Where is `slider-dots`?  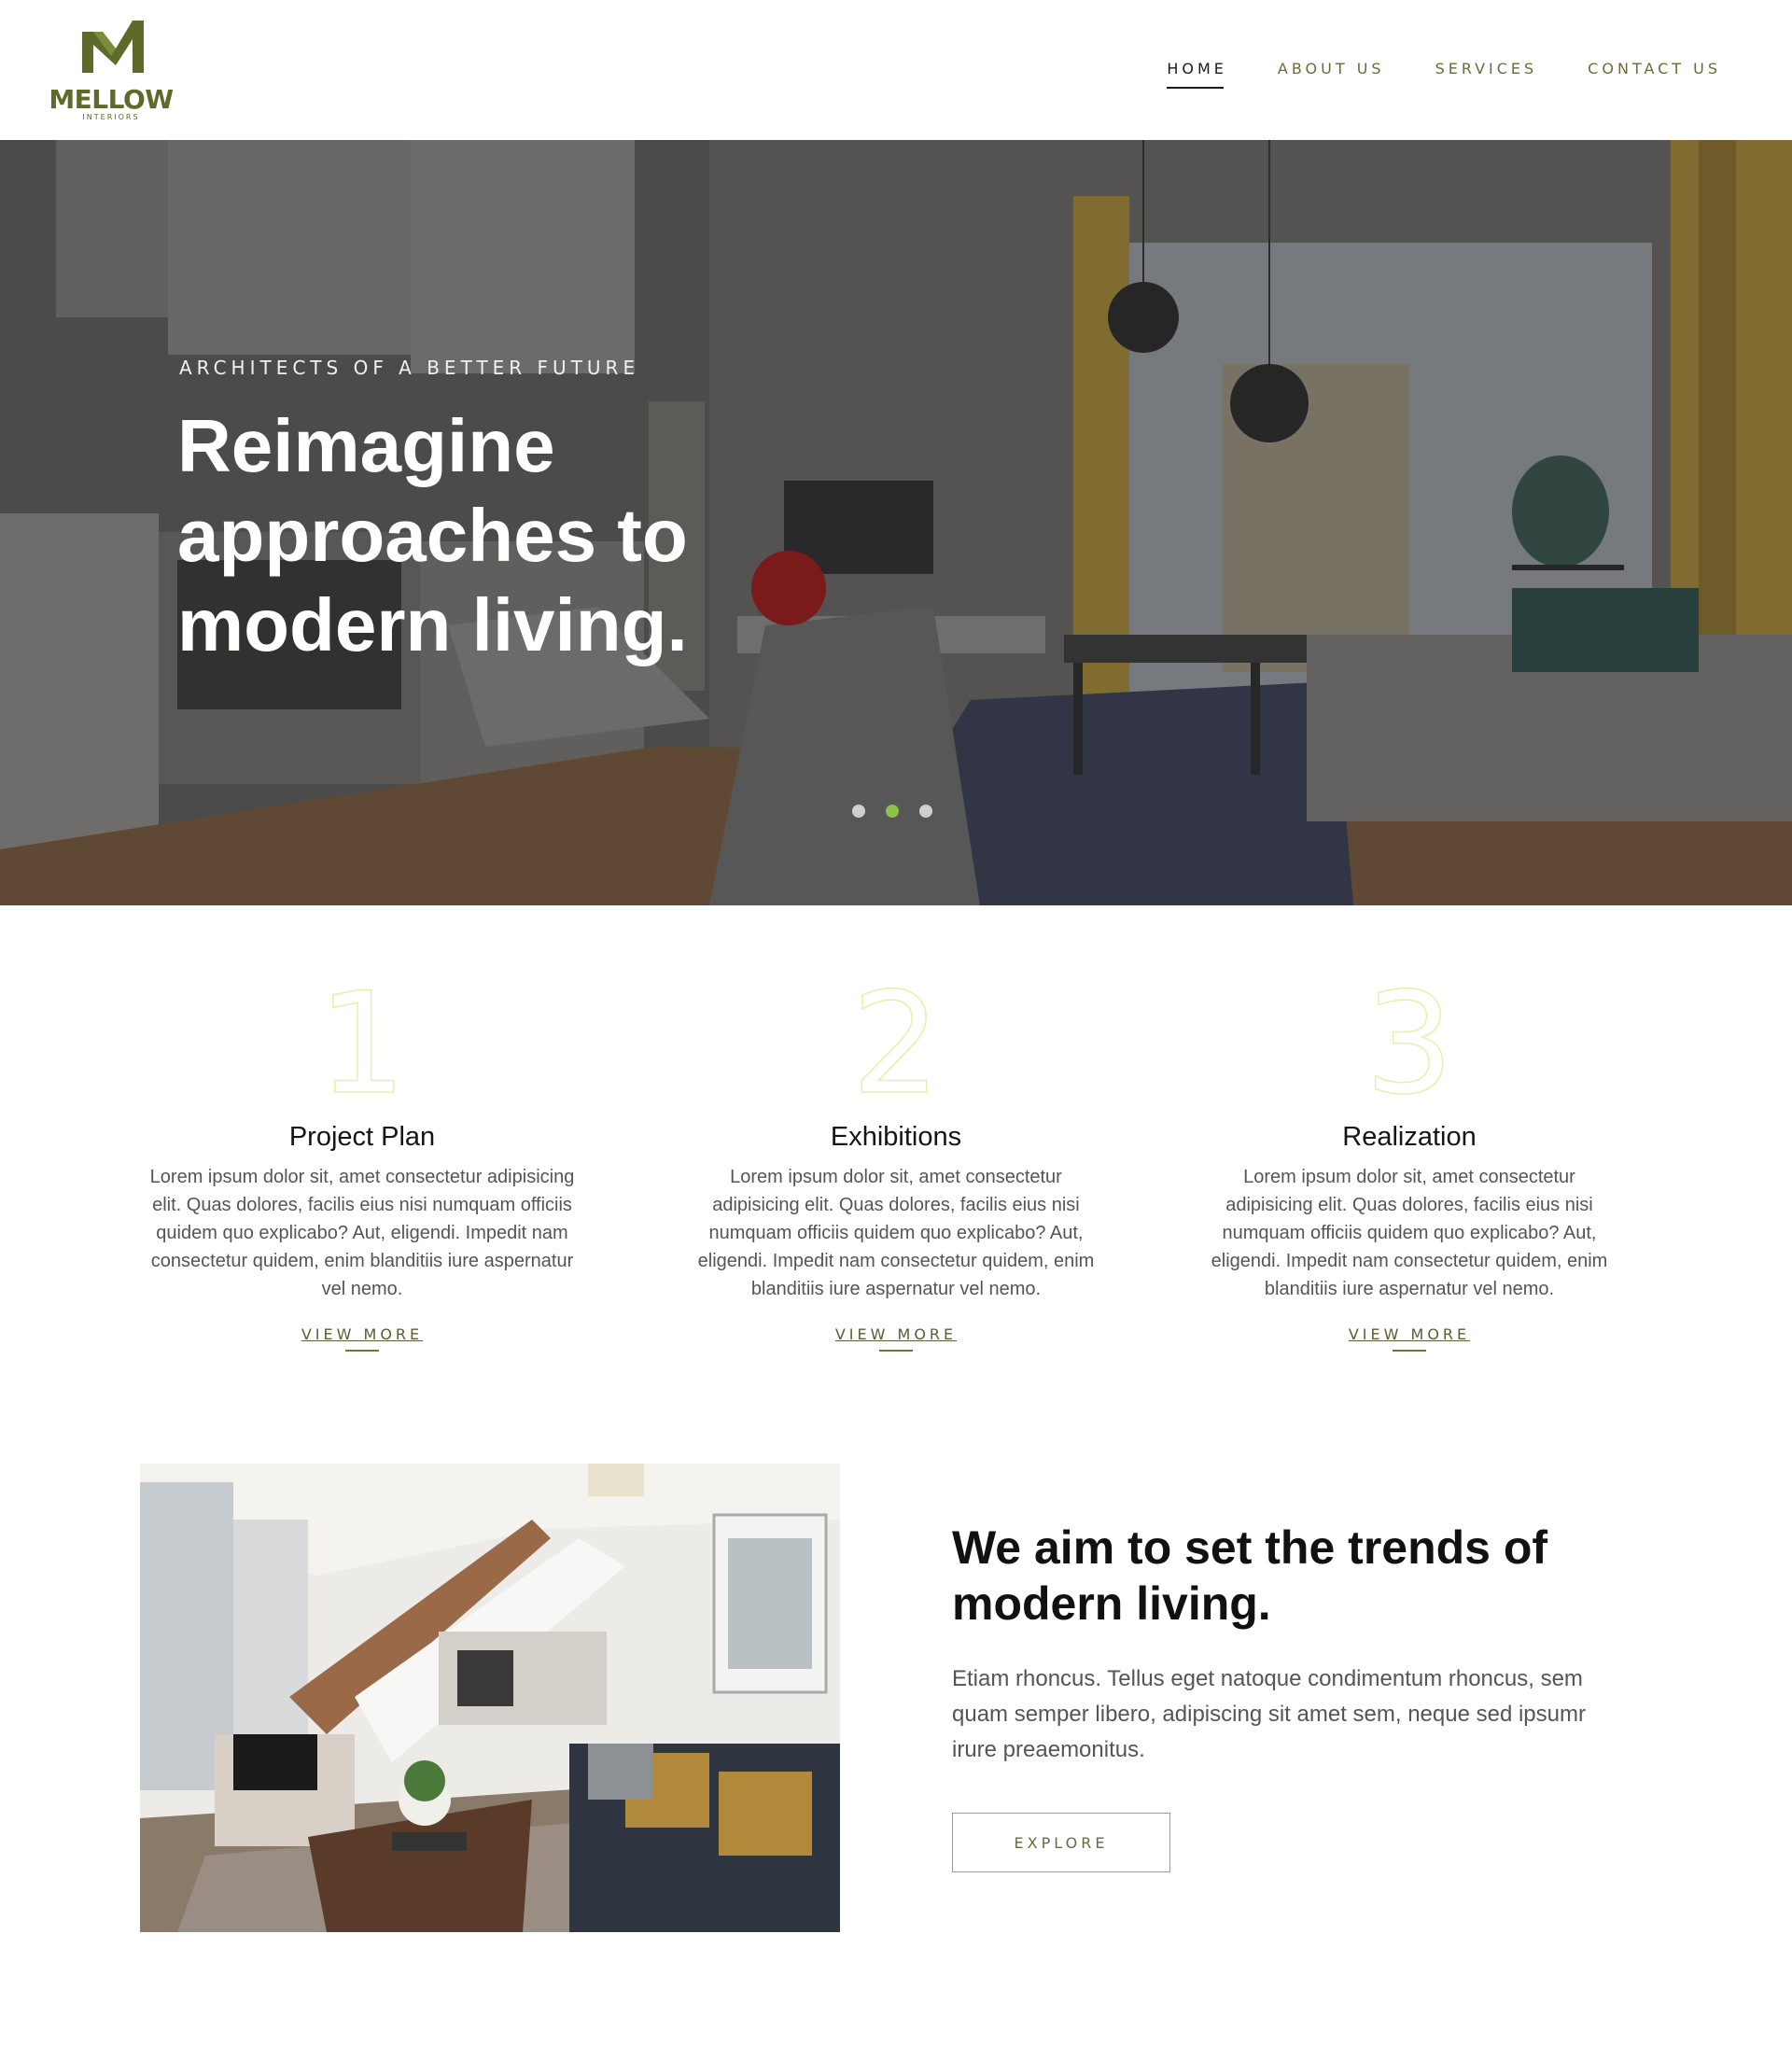
slider-dots is located at coordinates (892, 811).